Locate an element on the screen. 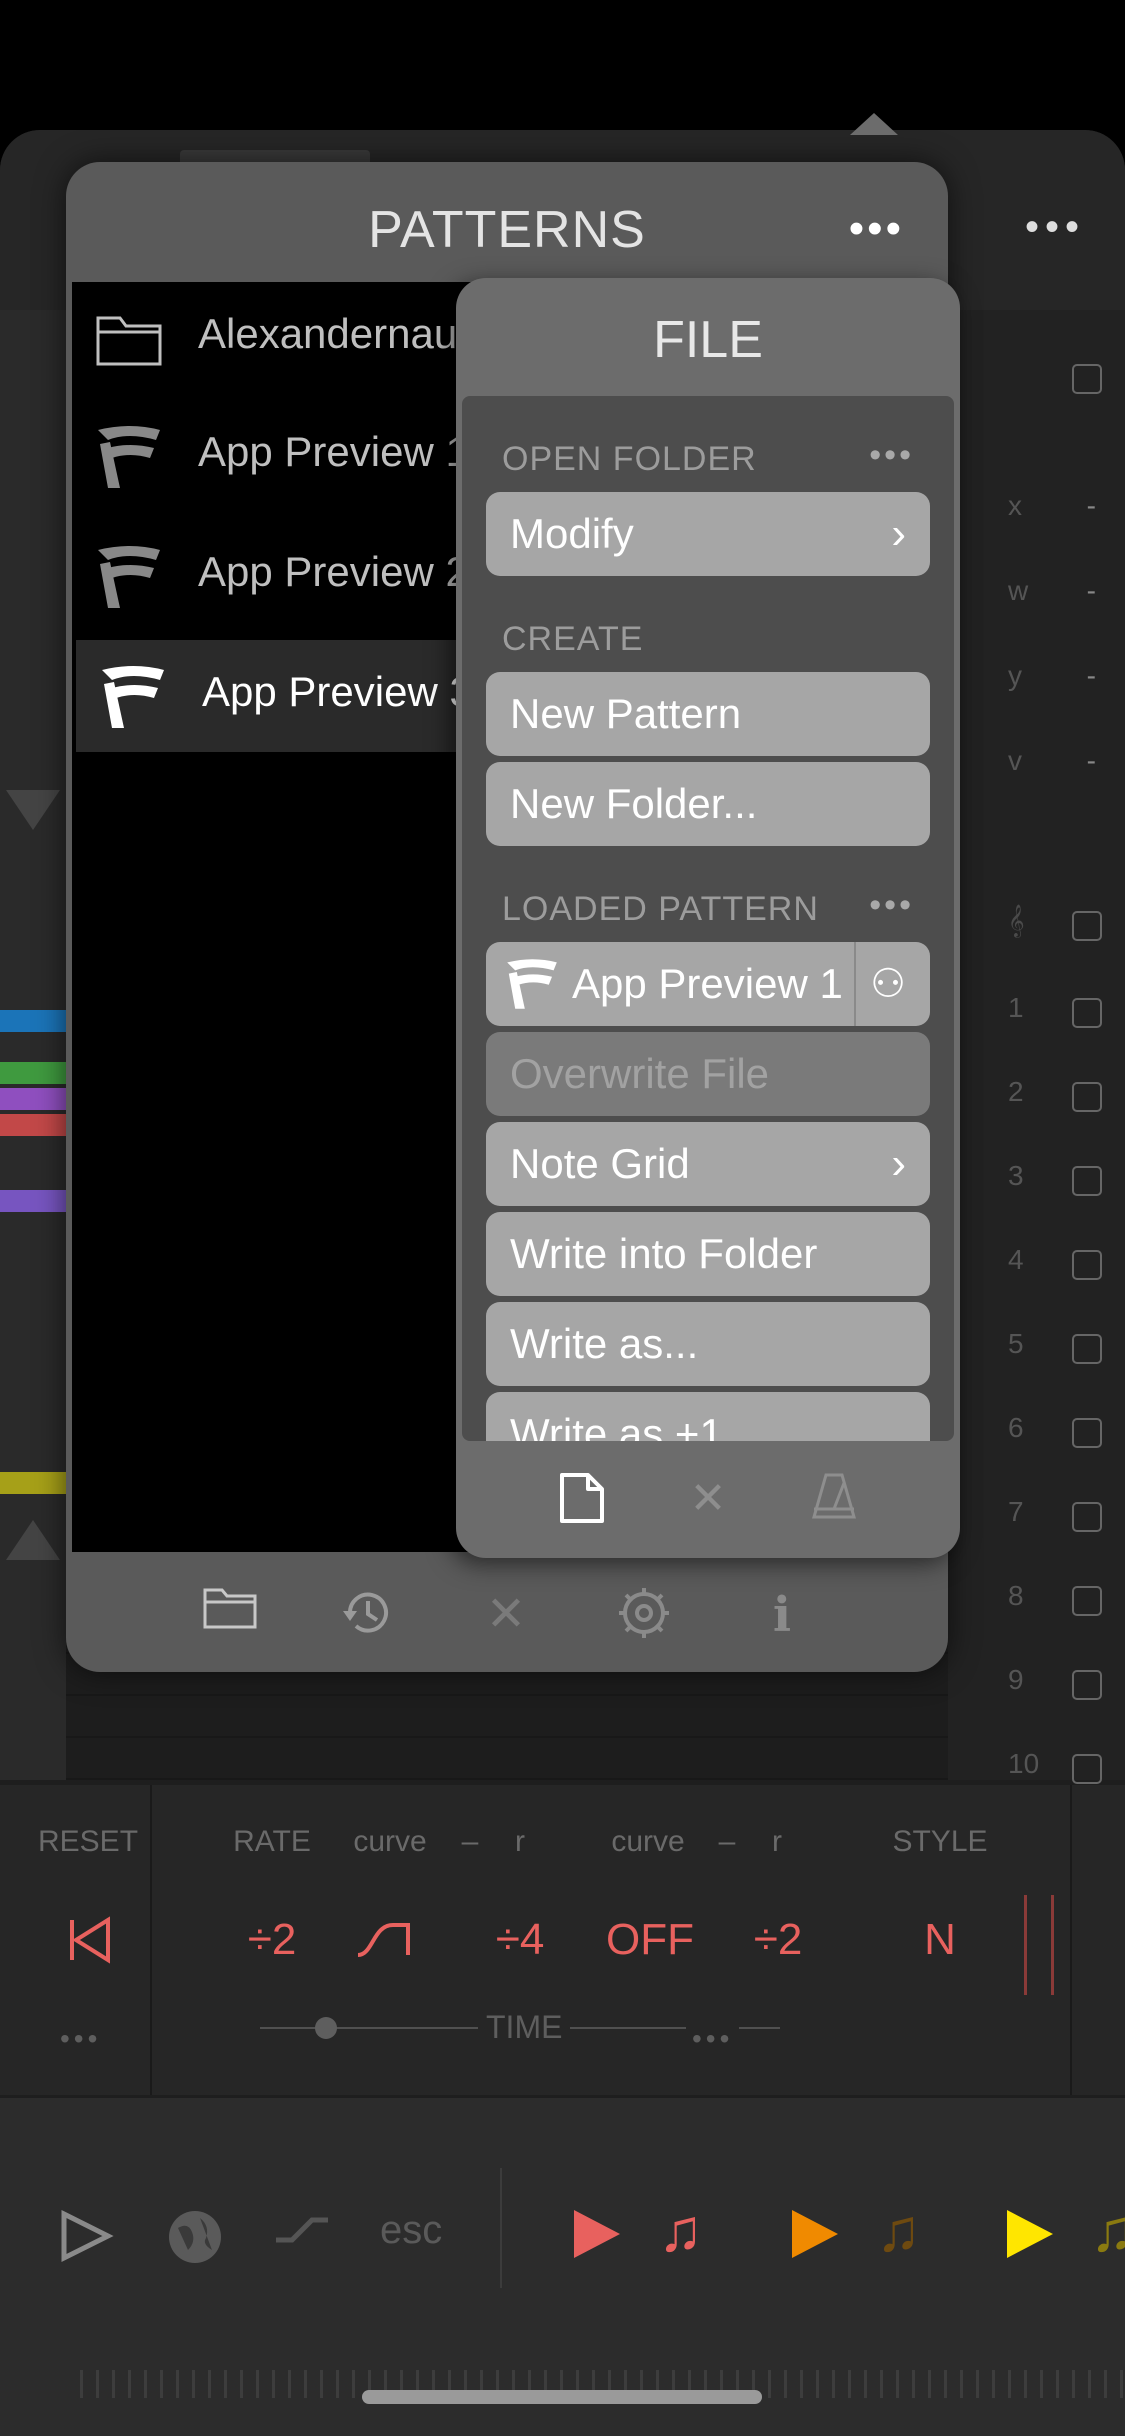  lane-row: 7 is located at coordinates (1038, 1516).